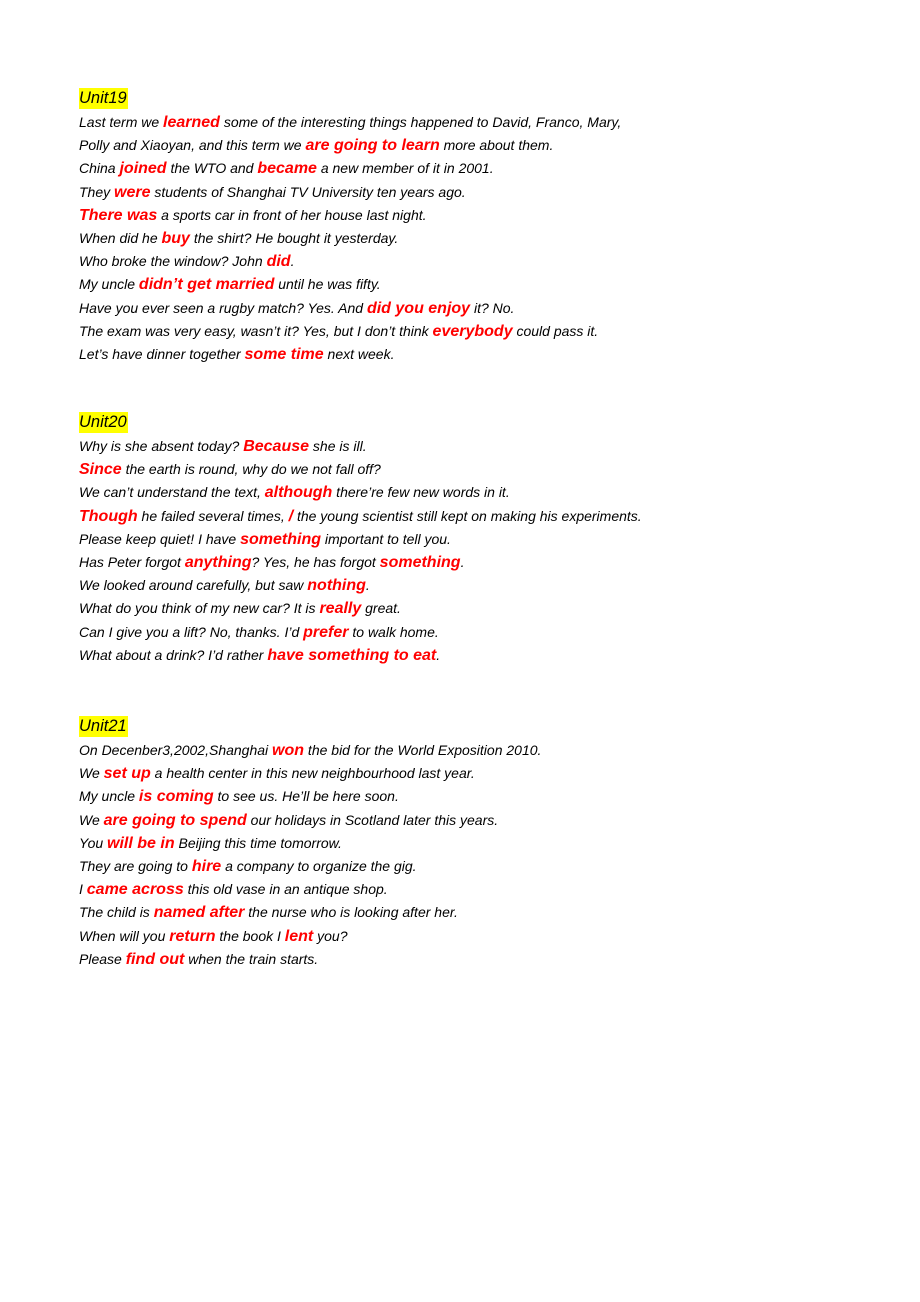 This screenshot has height=1302, width=920. Describe the element at coordinates (175, 820) in the screenshot. I see `answer-highlight: are going to spend` at that location.